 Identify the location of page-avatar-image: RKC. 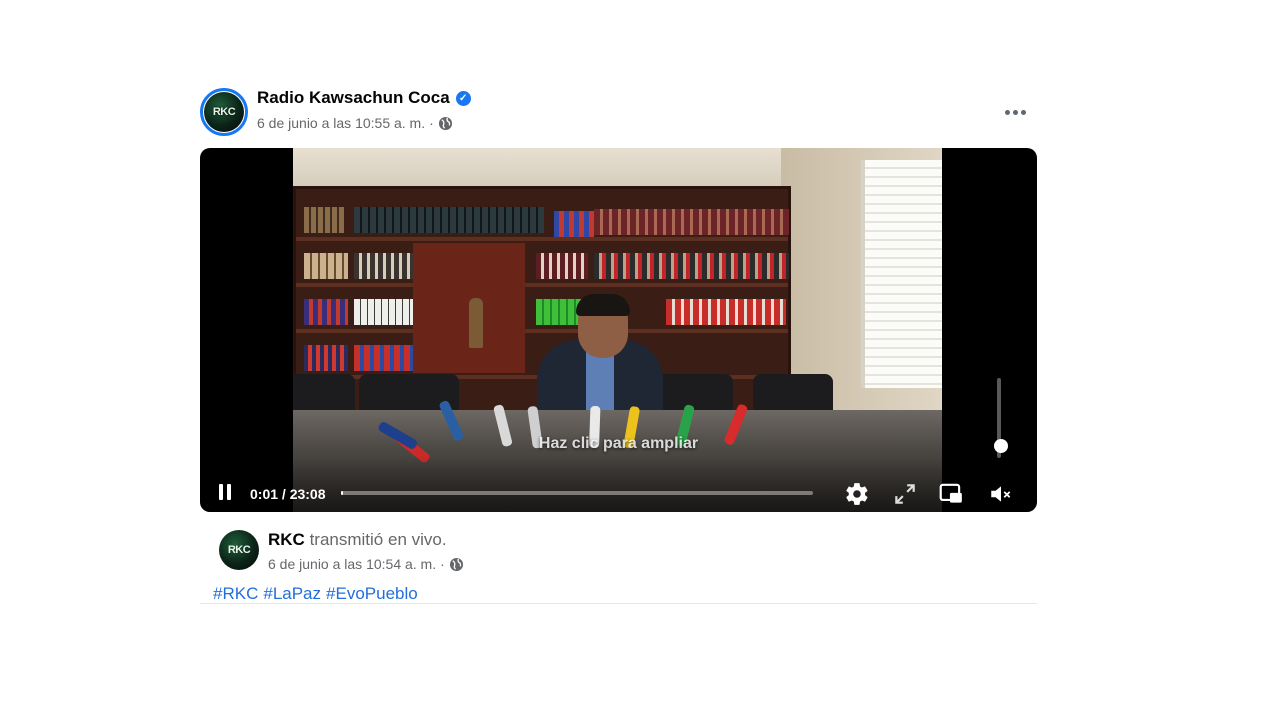
(224, 112).